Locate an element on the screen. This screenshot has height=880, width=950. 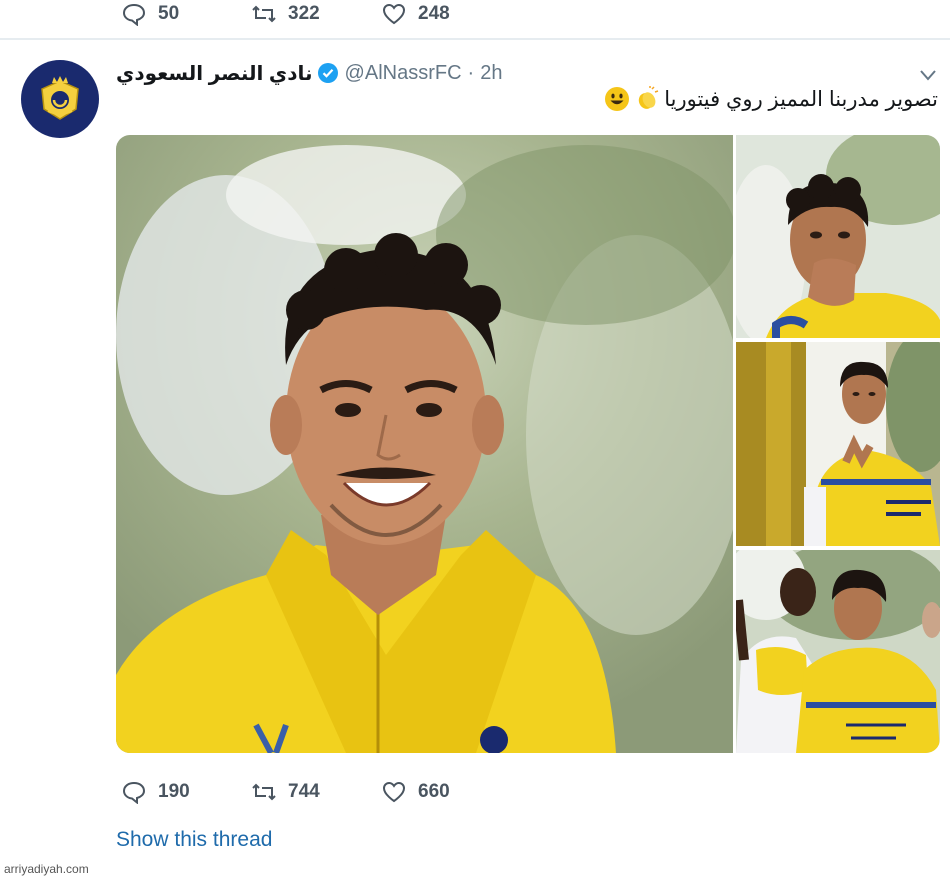
tweet-text: تصوير مدربنا المميز روي فيتوريا is located at coordinates (771, 99).